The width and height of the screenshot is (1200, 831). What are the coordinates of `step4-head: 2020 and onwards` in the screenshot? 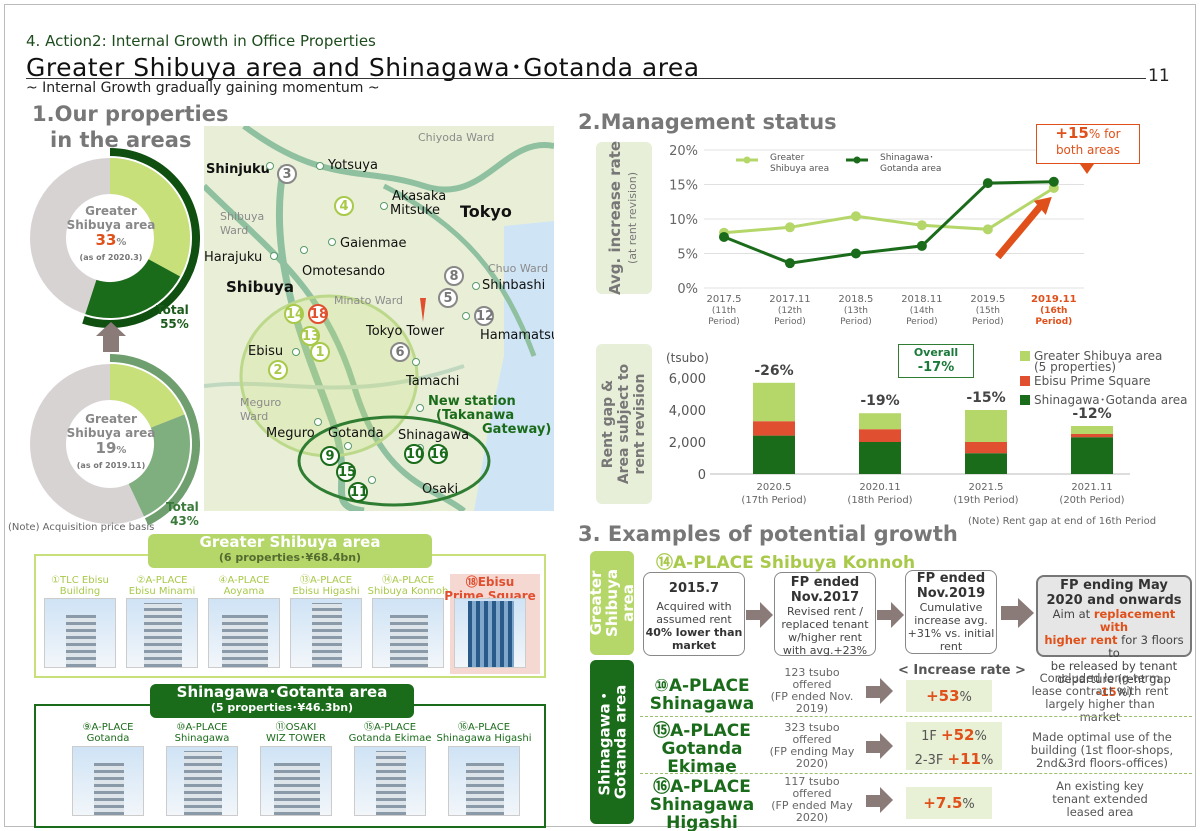 It's located at (1114, 600).